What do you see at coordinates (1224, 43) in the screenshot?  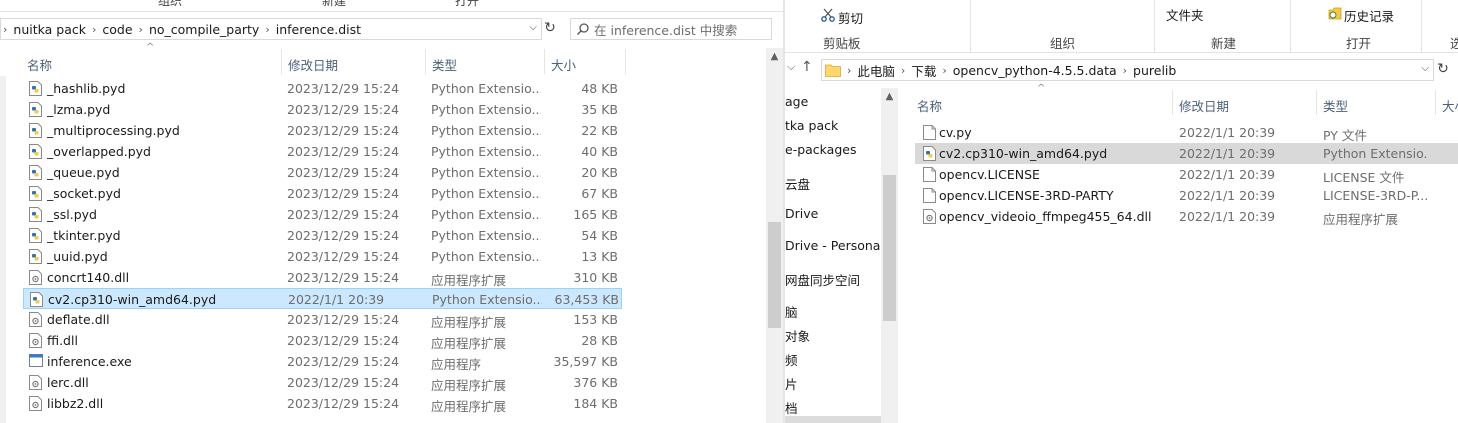 I see `new-group-label: 新建` at bounding box center [1224, 43].